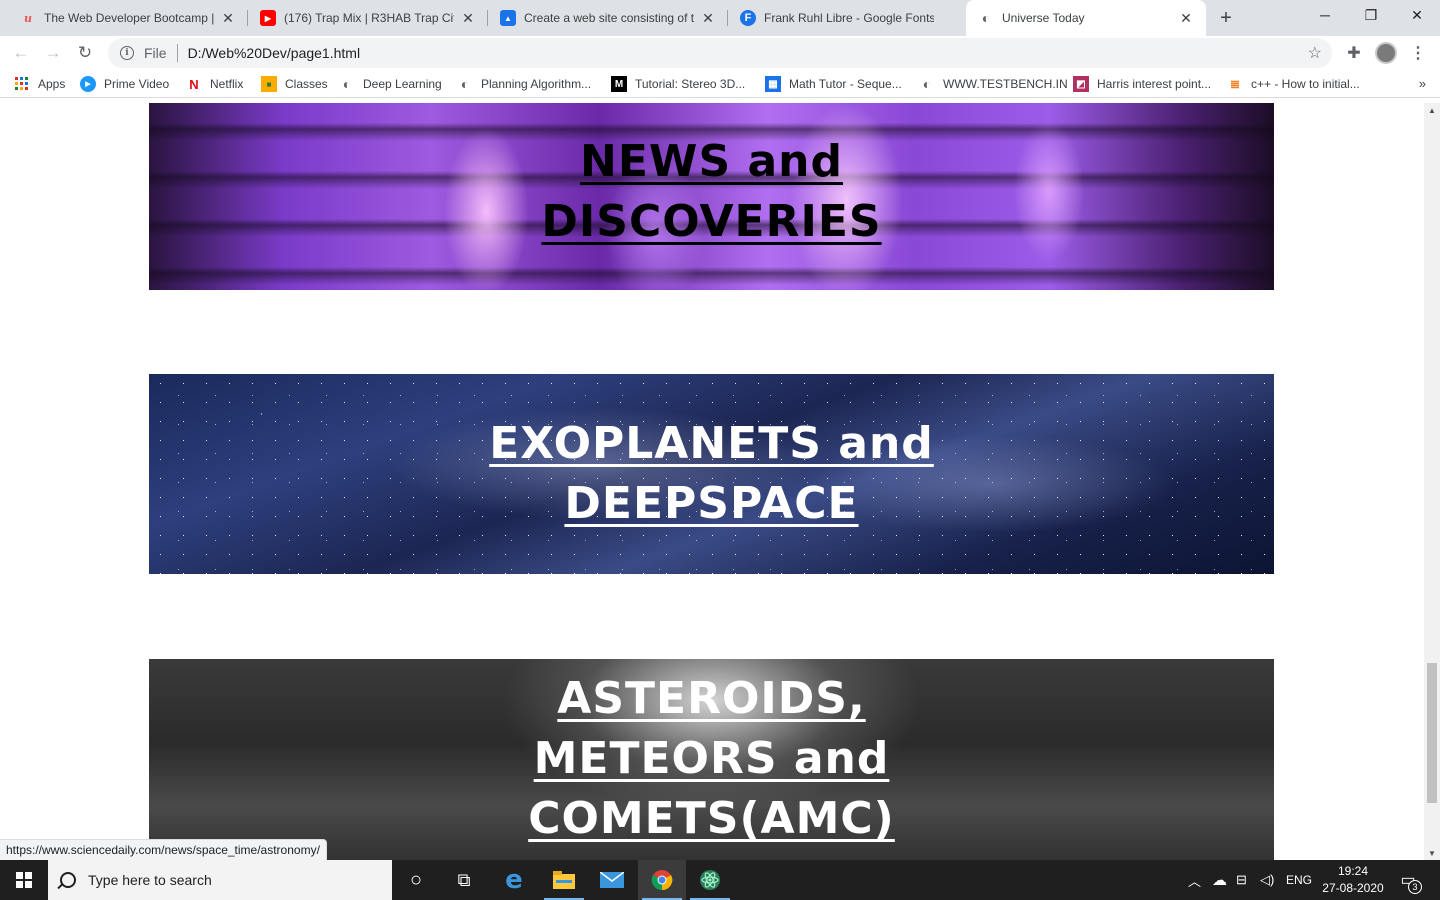 The image size is (1440, 900). I want to click on notification-count-badge: 3, so click(1415, 887).